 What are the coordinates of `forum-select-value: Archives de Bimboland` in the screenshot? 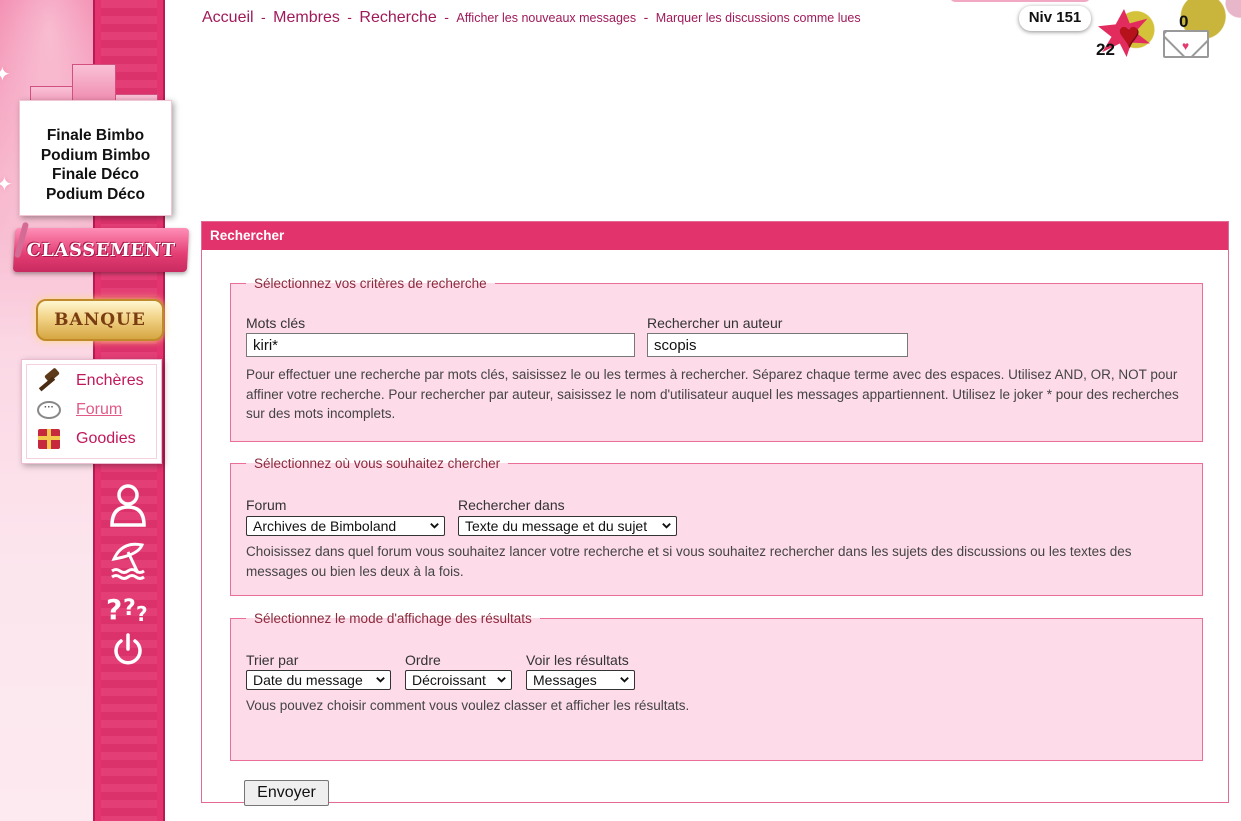 It's located at (325, 526).